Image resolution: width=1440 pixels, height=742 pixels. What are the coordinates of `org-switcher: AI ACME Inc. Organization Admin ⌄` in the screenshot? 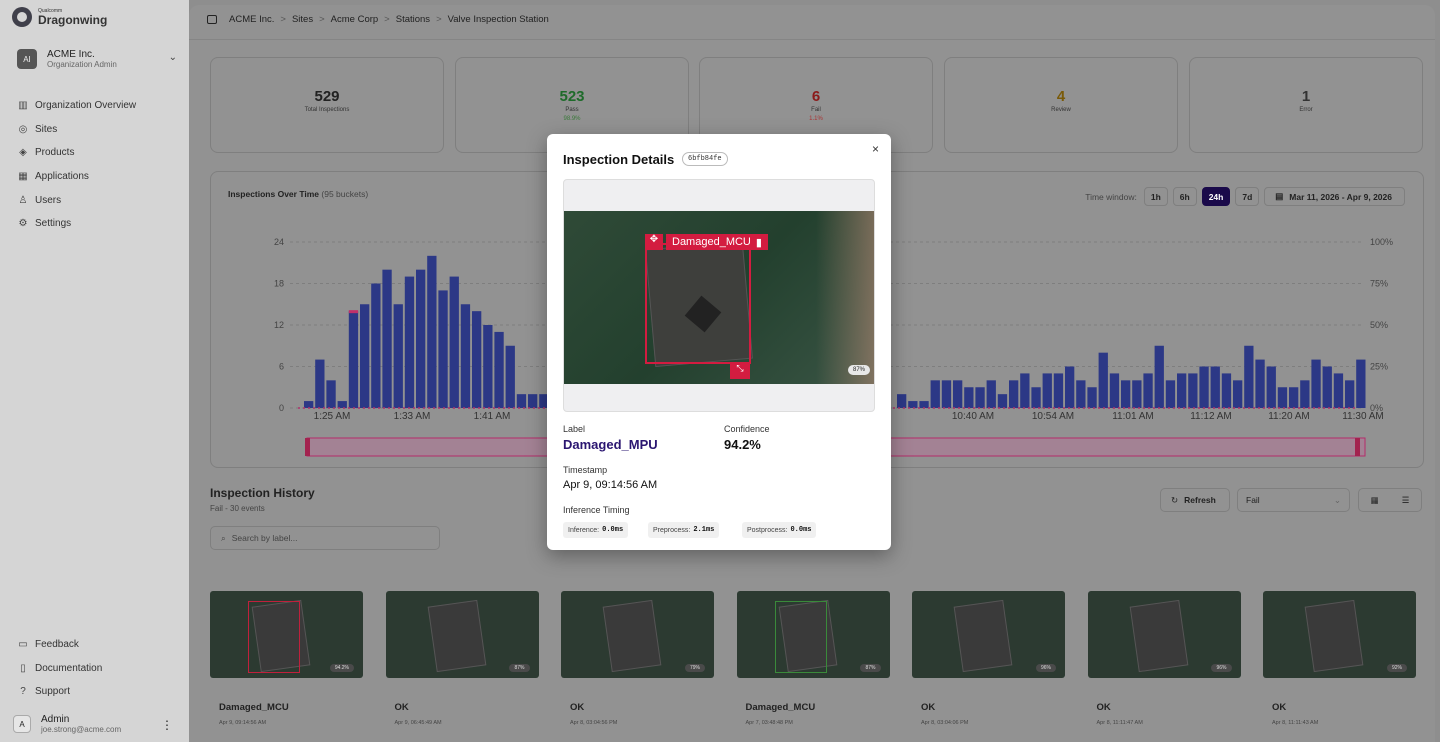 It's located at (95, 59).